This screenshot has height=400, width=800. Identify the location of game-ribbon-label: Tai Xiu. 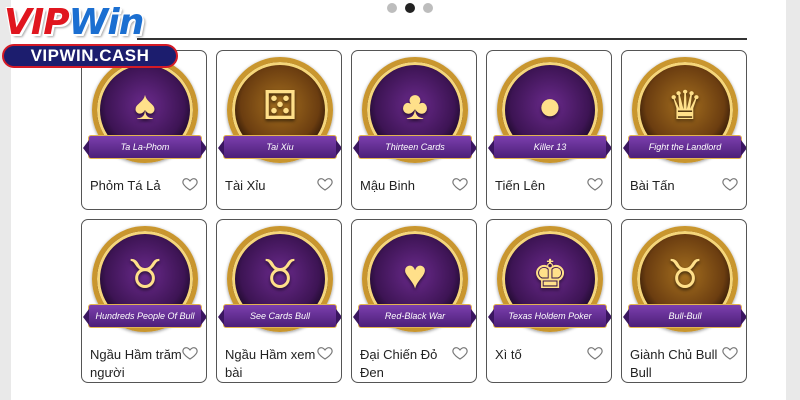
(279, 147).